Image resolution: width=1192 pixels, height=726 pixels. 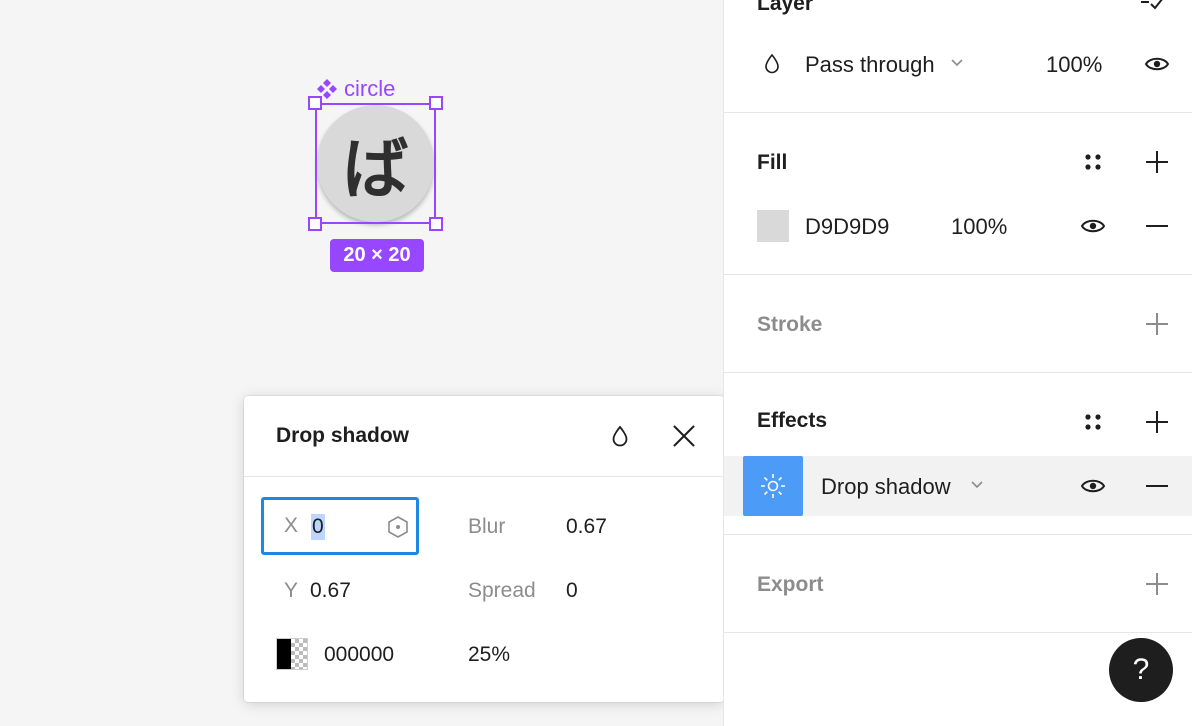 What do you see at coordinates (1157, 324) in the screenshot?
I see `add-stroke-icon` at bounding box center [1157, 324].